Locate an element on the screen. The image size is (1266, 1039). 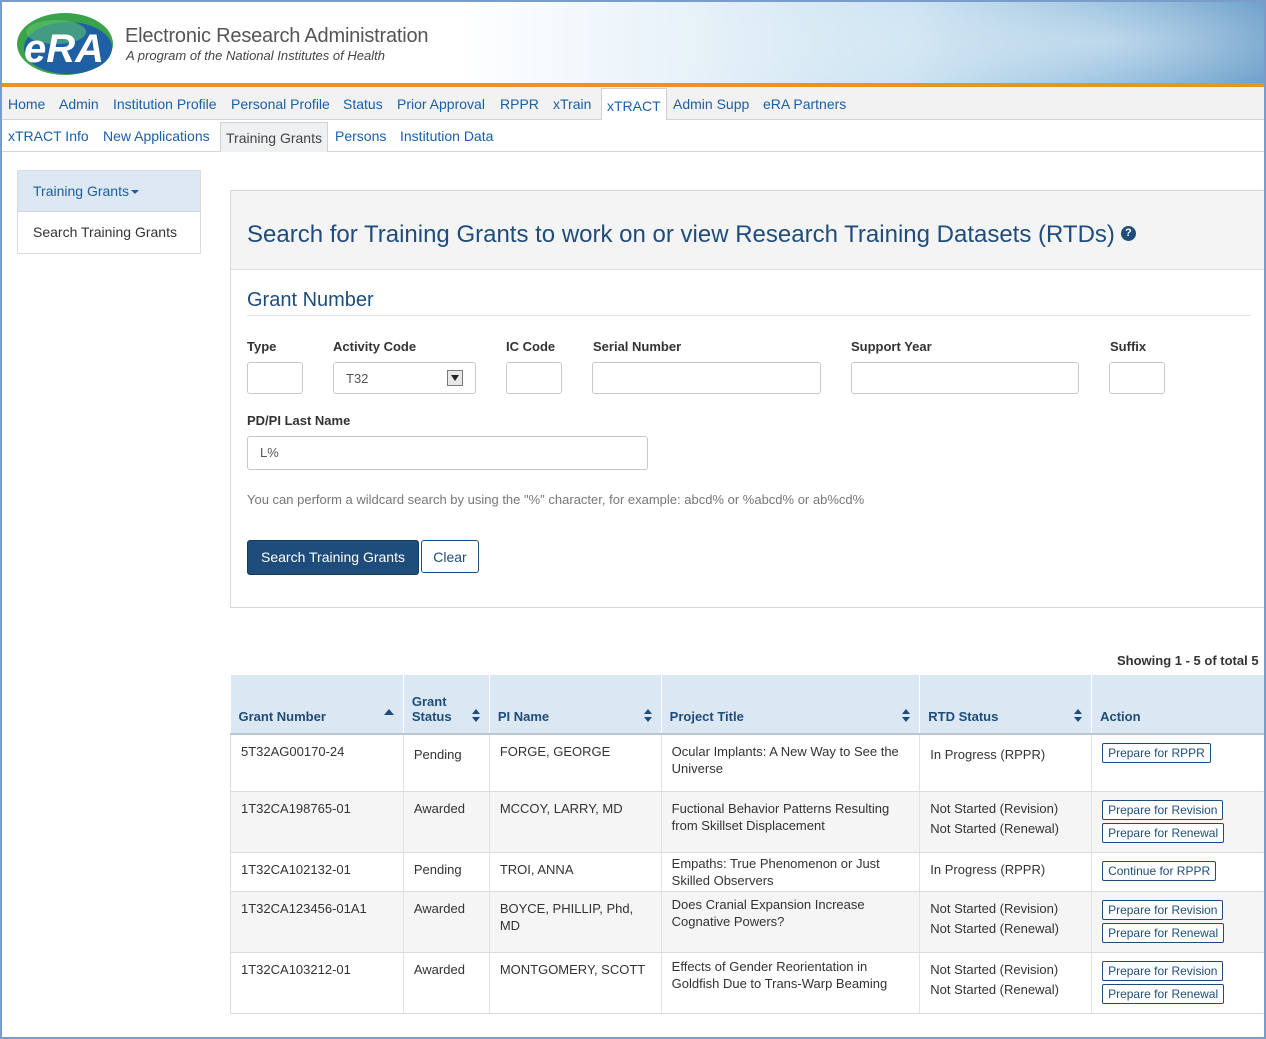
cell-pi-name: MCCOY, LARRY, MD is located at coordinates (575, 822).